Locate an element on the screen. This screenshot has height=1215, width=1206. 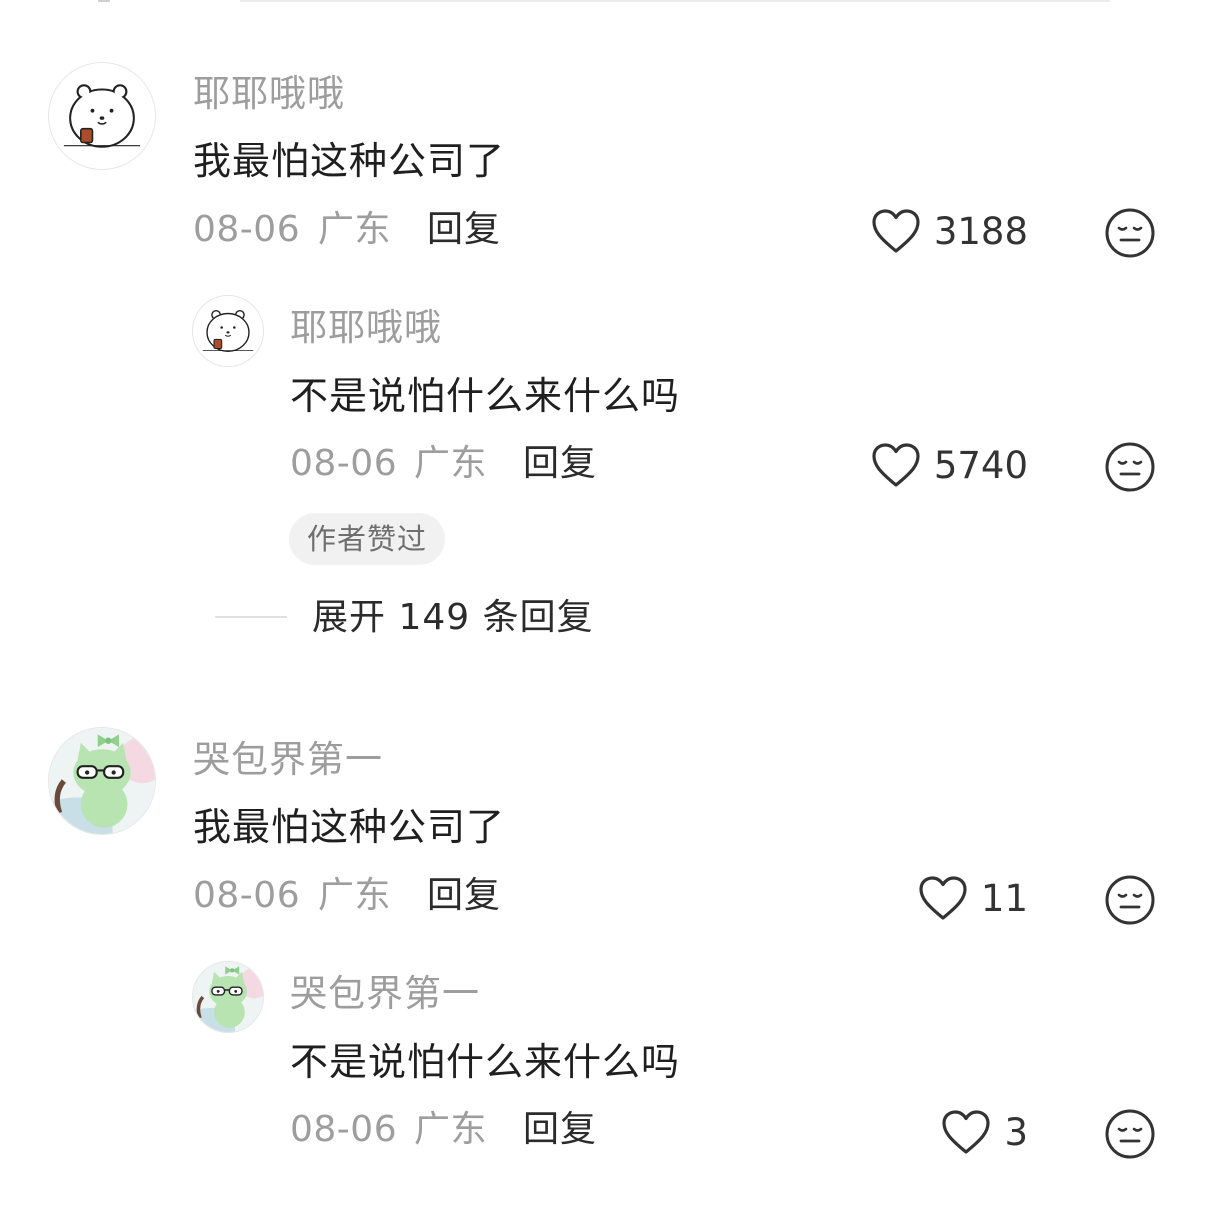
reply-username: 哭包界第一 is located at coordinates (385, 993).